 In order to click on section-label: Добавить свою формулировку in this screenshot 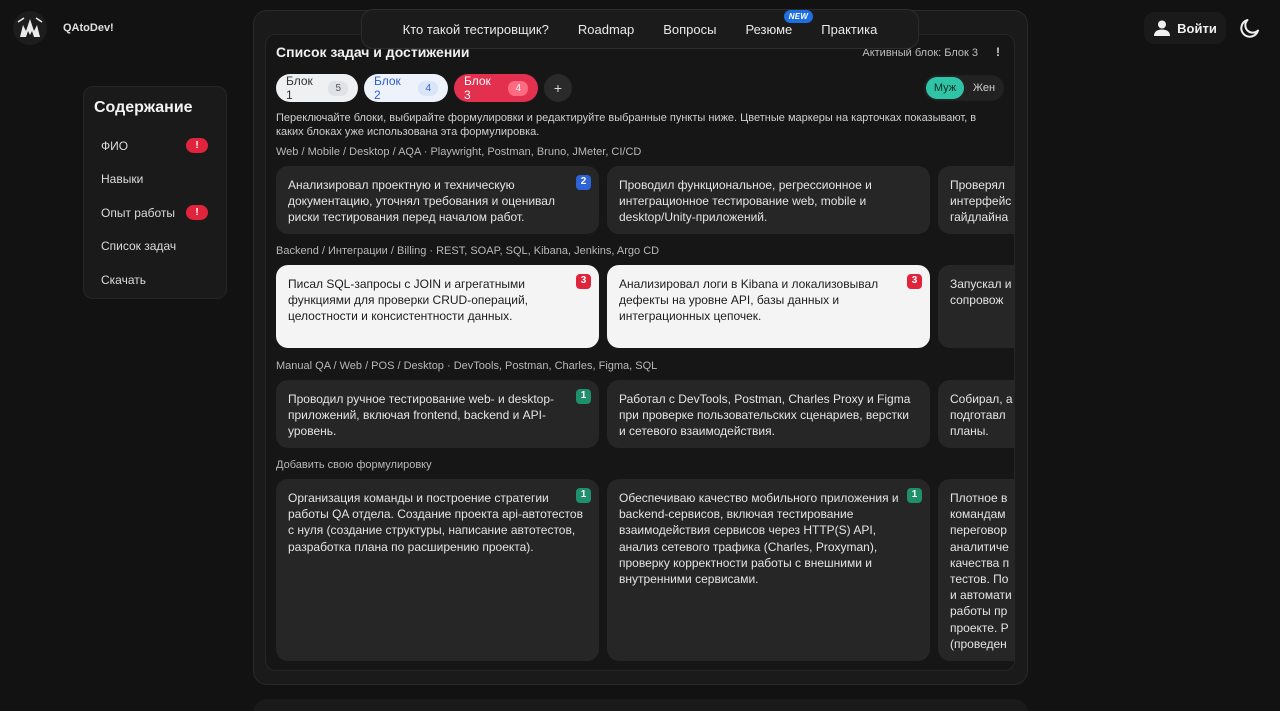, I will do `click(354, 465)`.